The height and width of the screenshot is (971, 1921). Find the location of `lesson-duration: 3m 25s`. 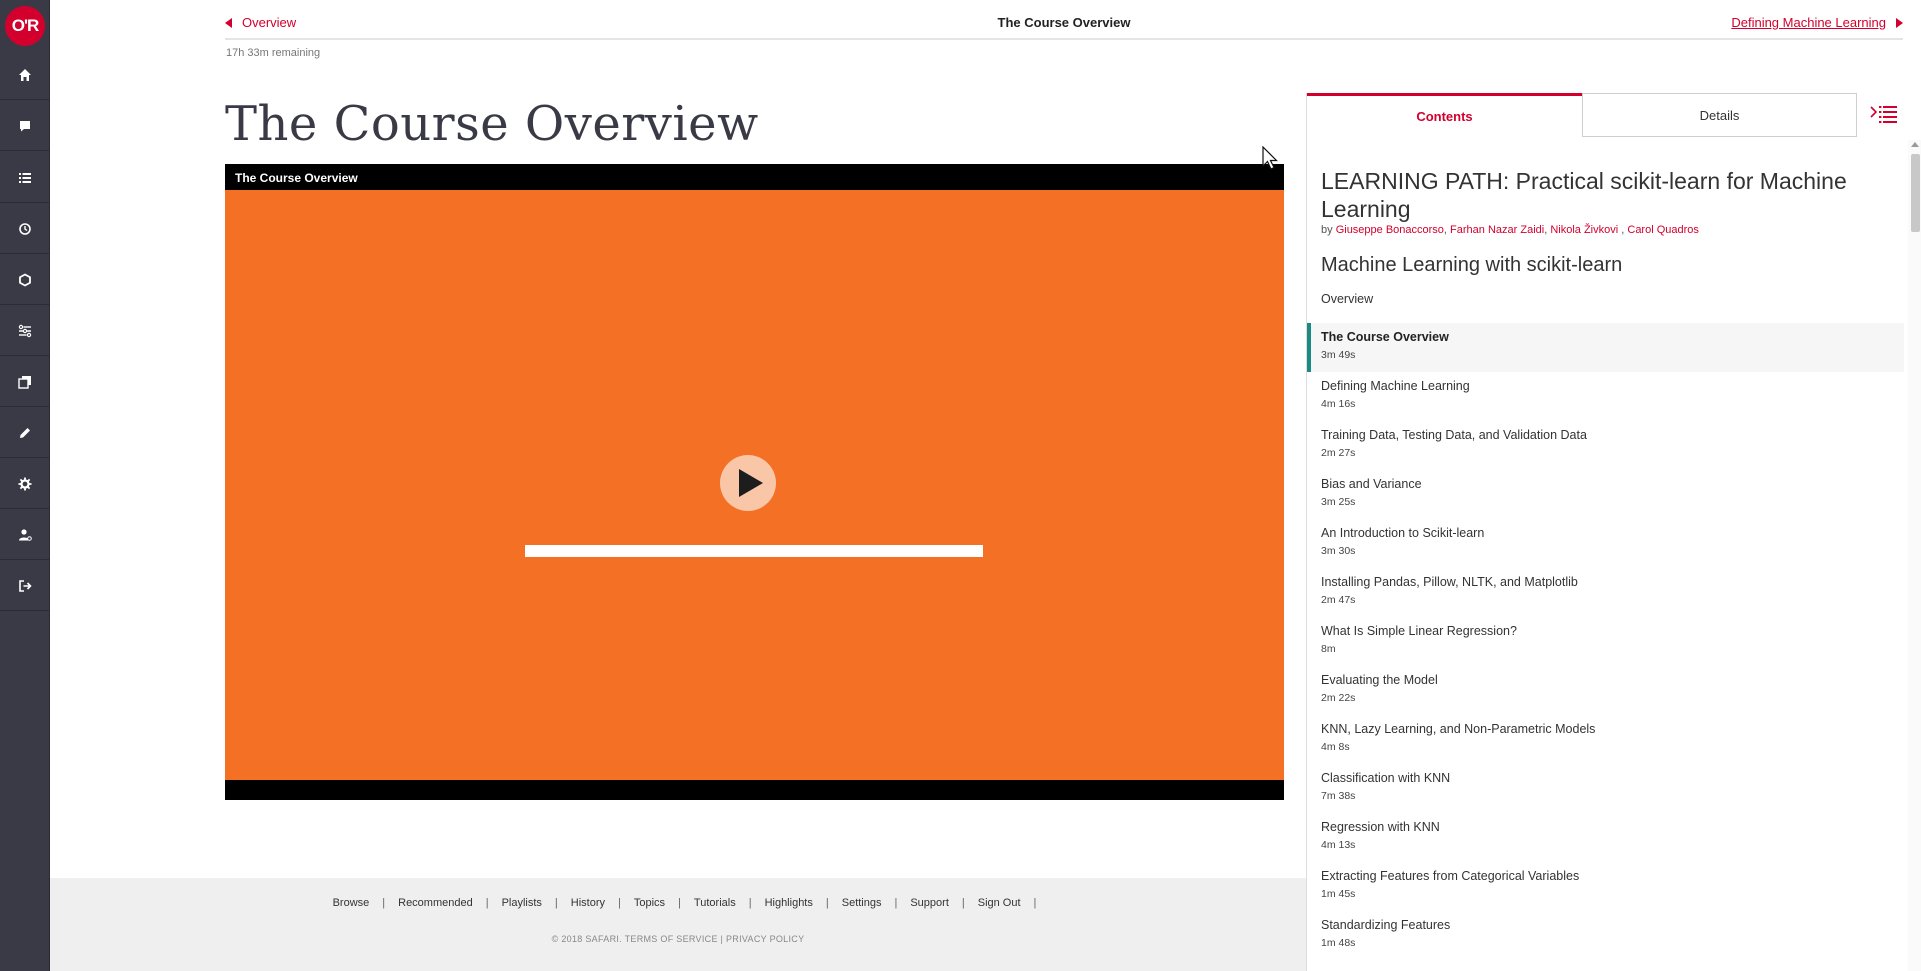

lesson-duration: 3m 25s is located at coordinates (1338, 502).